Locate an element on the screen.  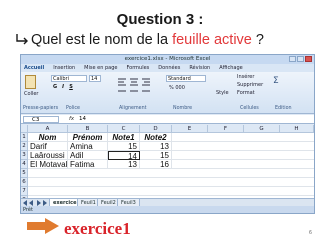
tab-revision: Révision is located at coordinates (199, 68).